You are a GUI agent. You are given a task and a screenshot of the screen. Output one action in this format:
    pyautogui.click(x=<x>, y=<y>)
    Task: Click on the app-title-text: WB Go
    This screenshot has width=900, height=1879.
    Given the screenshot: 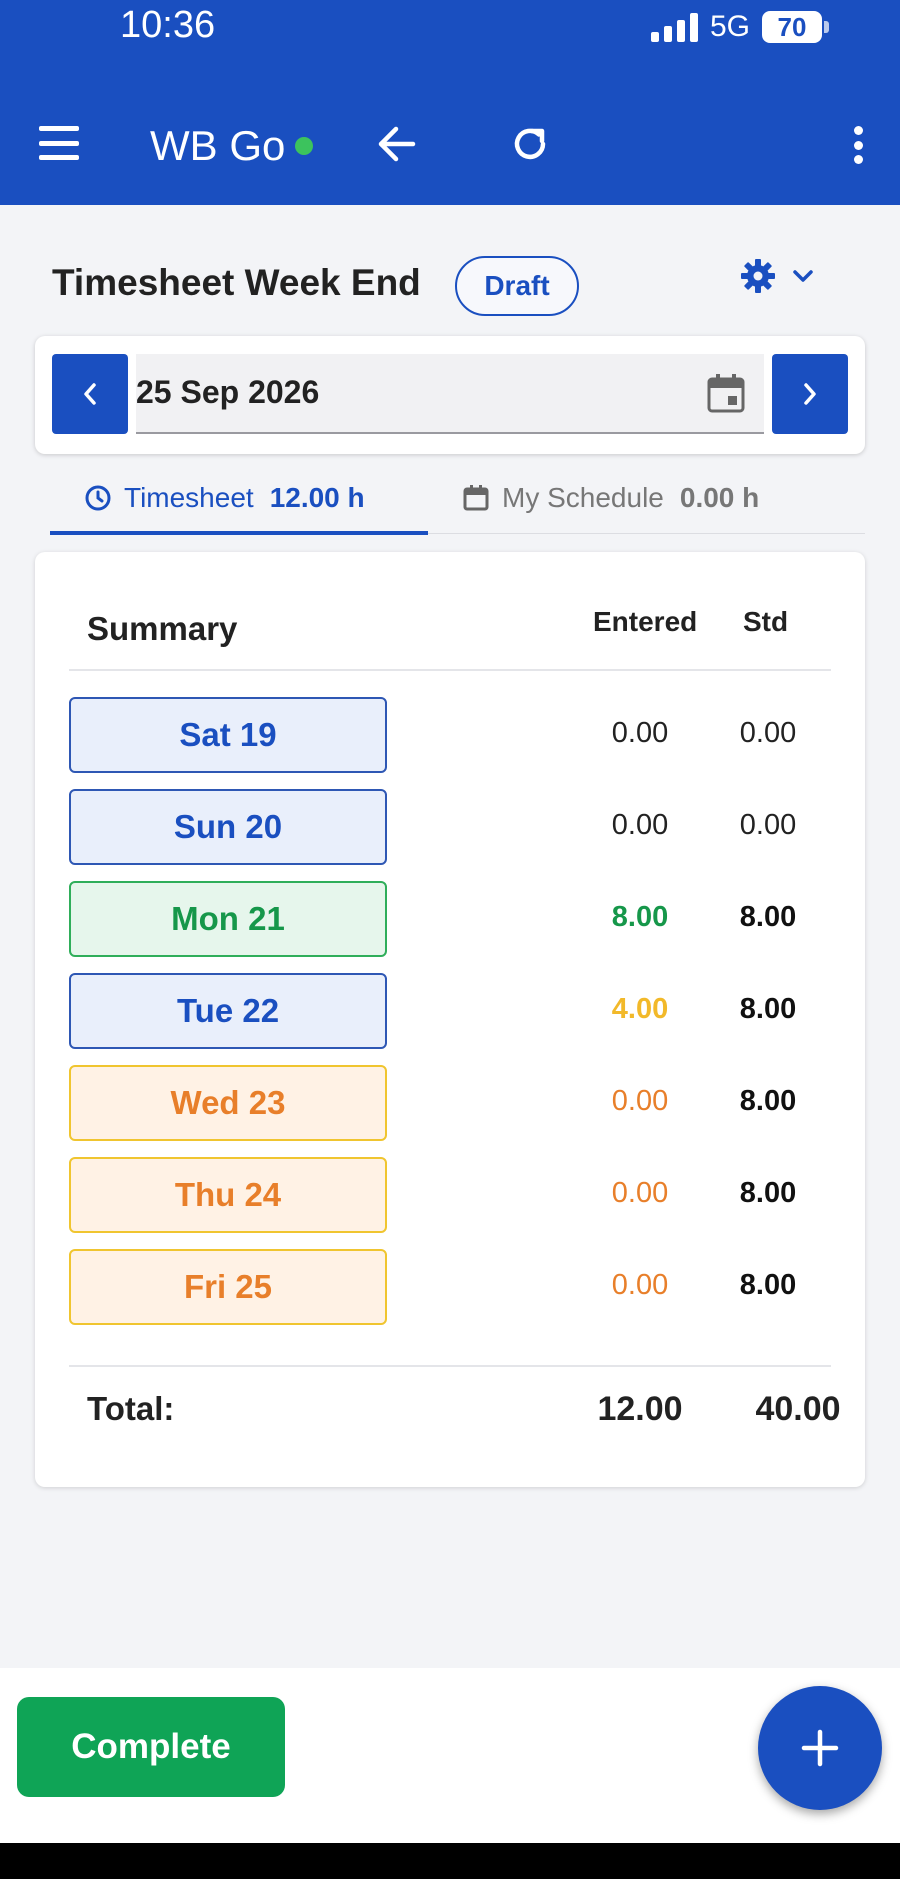 What is the action you would take?
    pyautogui.click(x=218, y=145)
    